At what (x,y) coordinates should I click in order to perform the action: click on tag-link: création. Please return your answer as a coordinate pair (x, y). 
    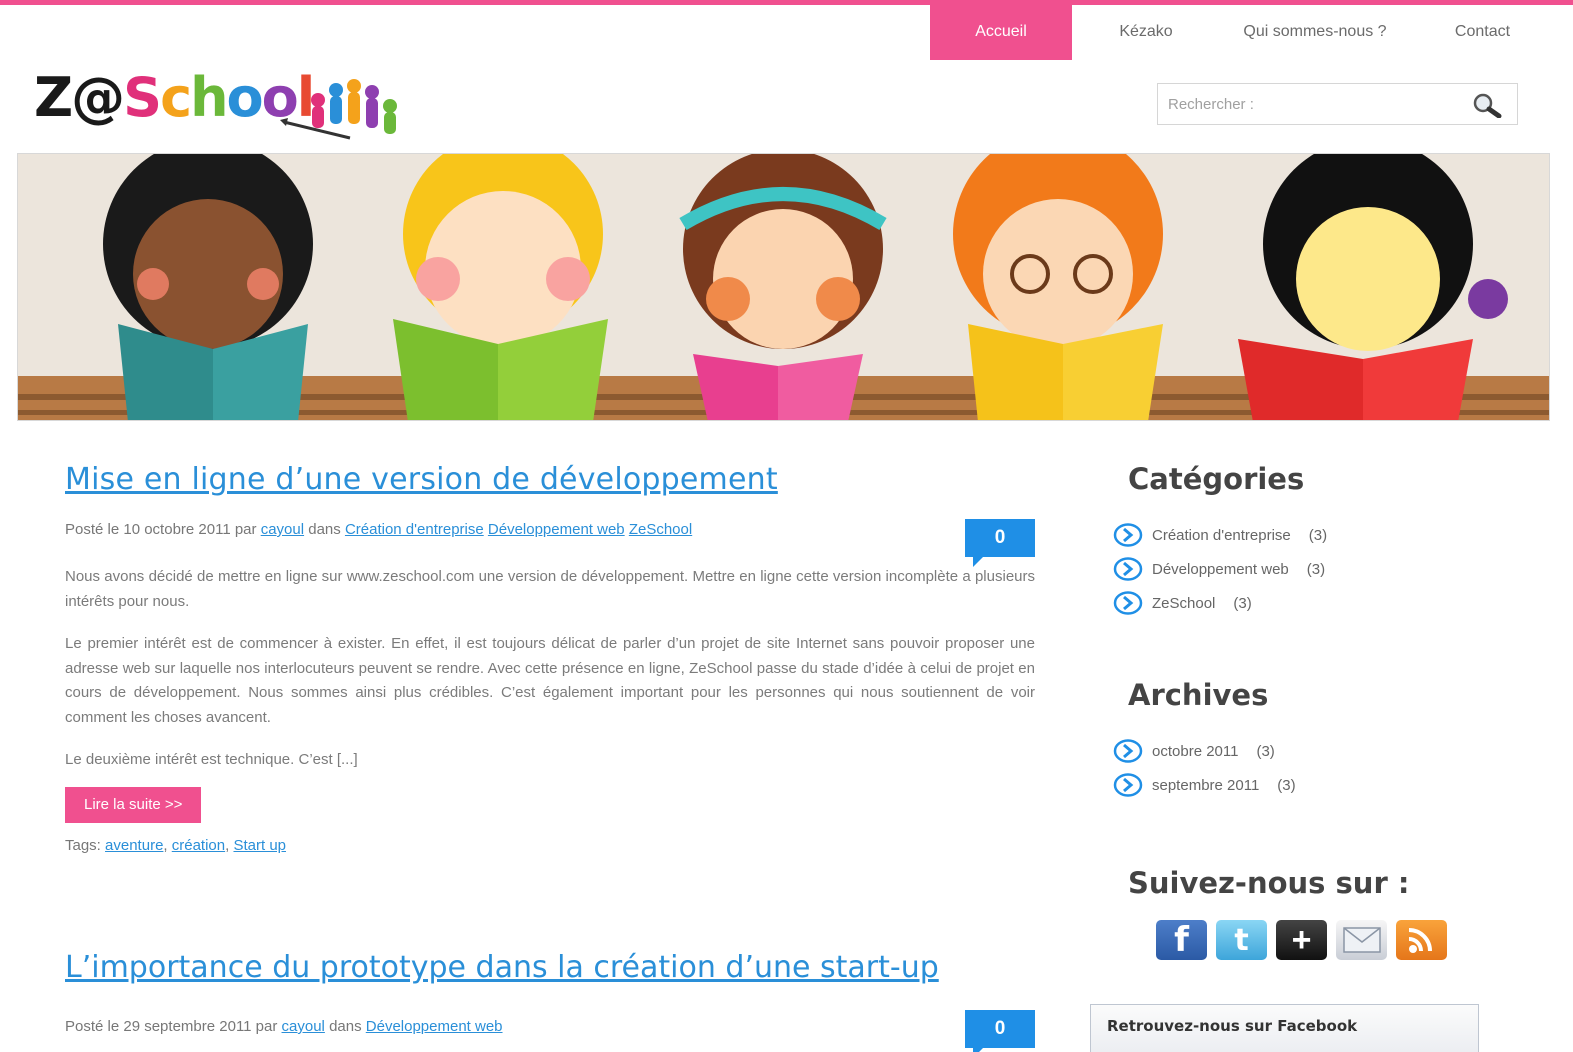
    Looking at the image, I should click on (198, 845).